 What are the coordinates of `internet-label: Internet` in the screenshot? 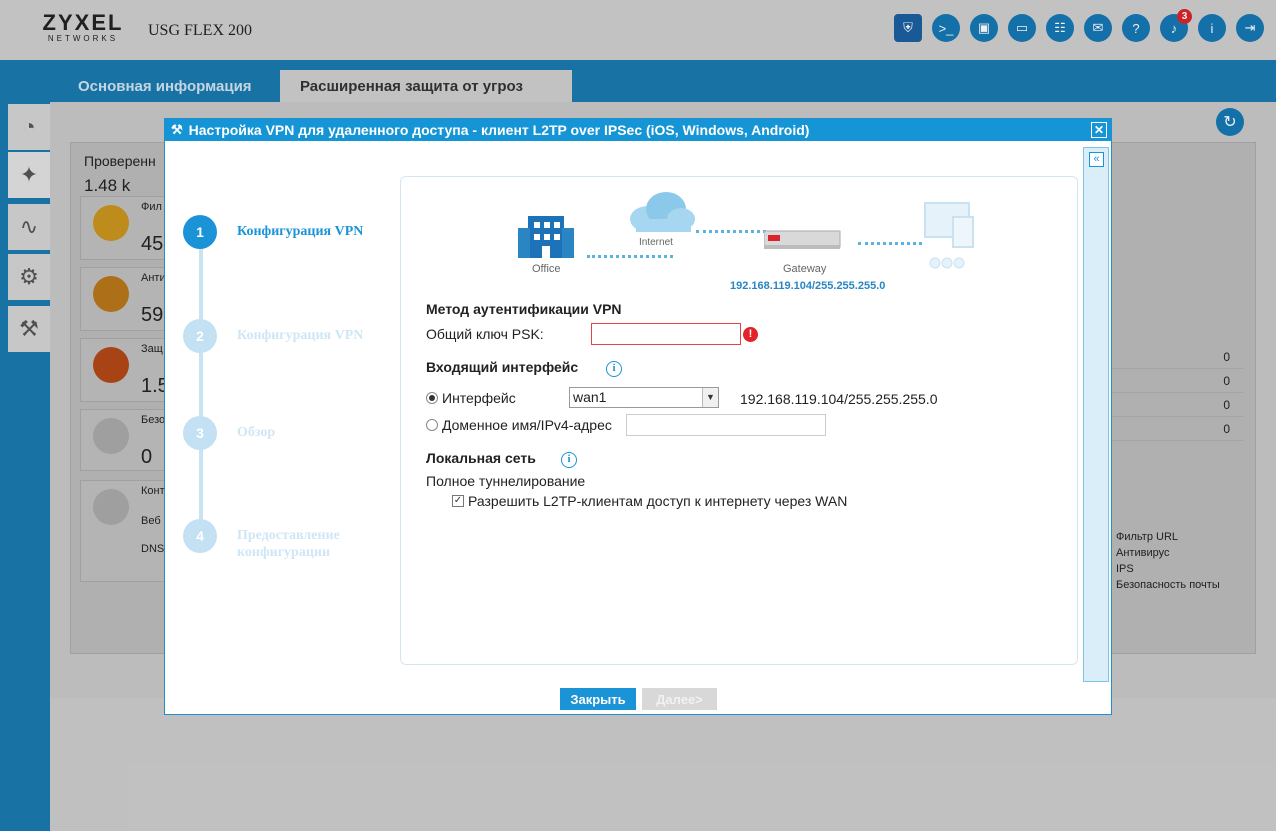 It's located at (656, 242).